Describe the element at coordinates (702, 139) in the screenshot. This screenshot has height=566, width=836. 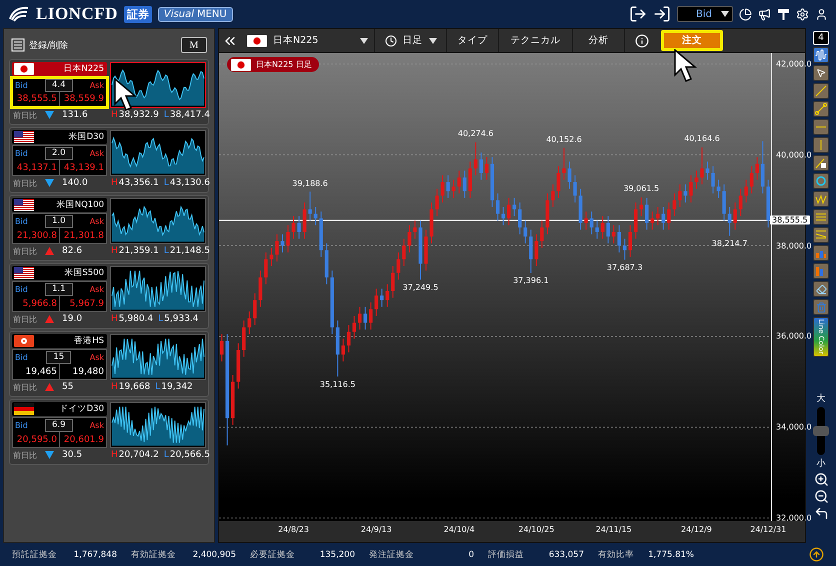
I see `price-annotation: 40,164.6` at that location.